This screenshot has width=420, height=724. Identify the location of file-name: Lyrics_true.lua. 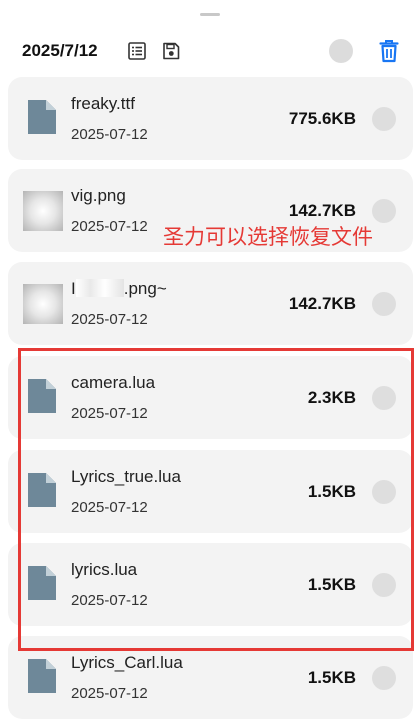
(126, 476).